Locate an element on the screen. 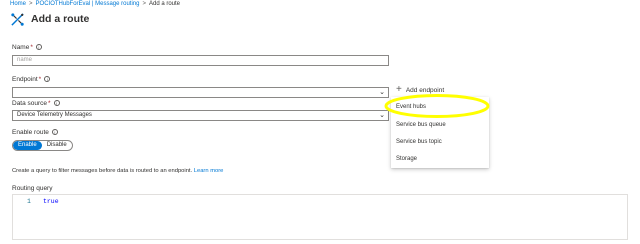 The height and width of the screenshot is (244, 640). endpoint-select: ⌄ is located at coordinates (200, 92).